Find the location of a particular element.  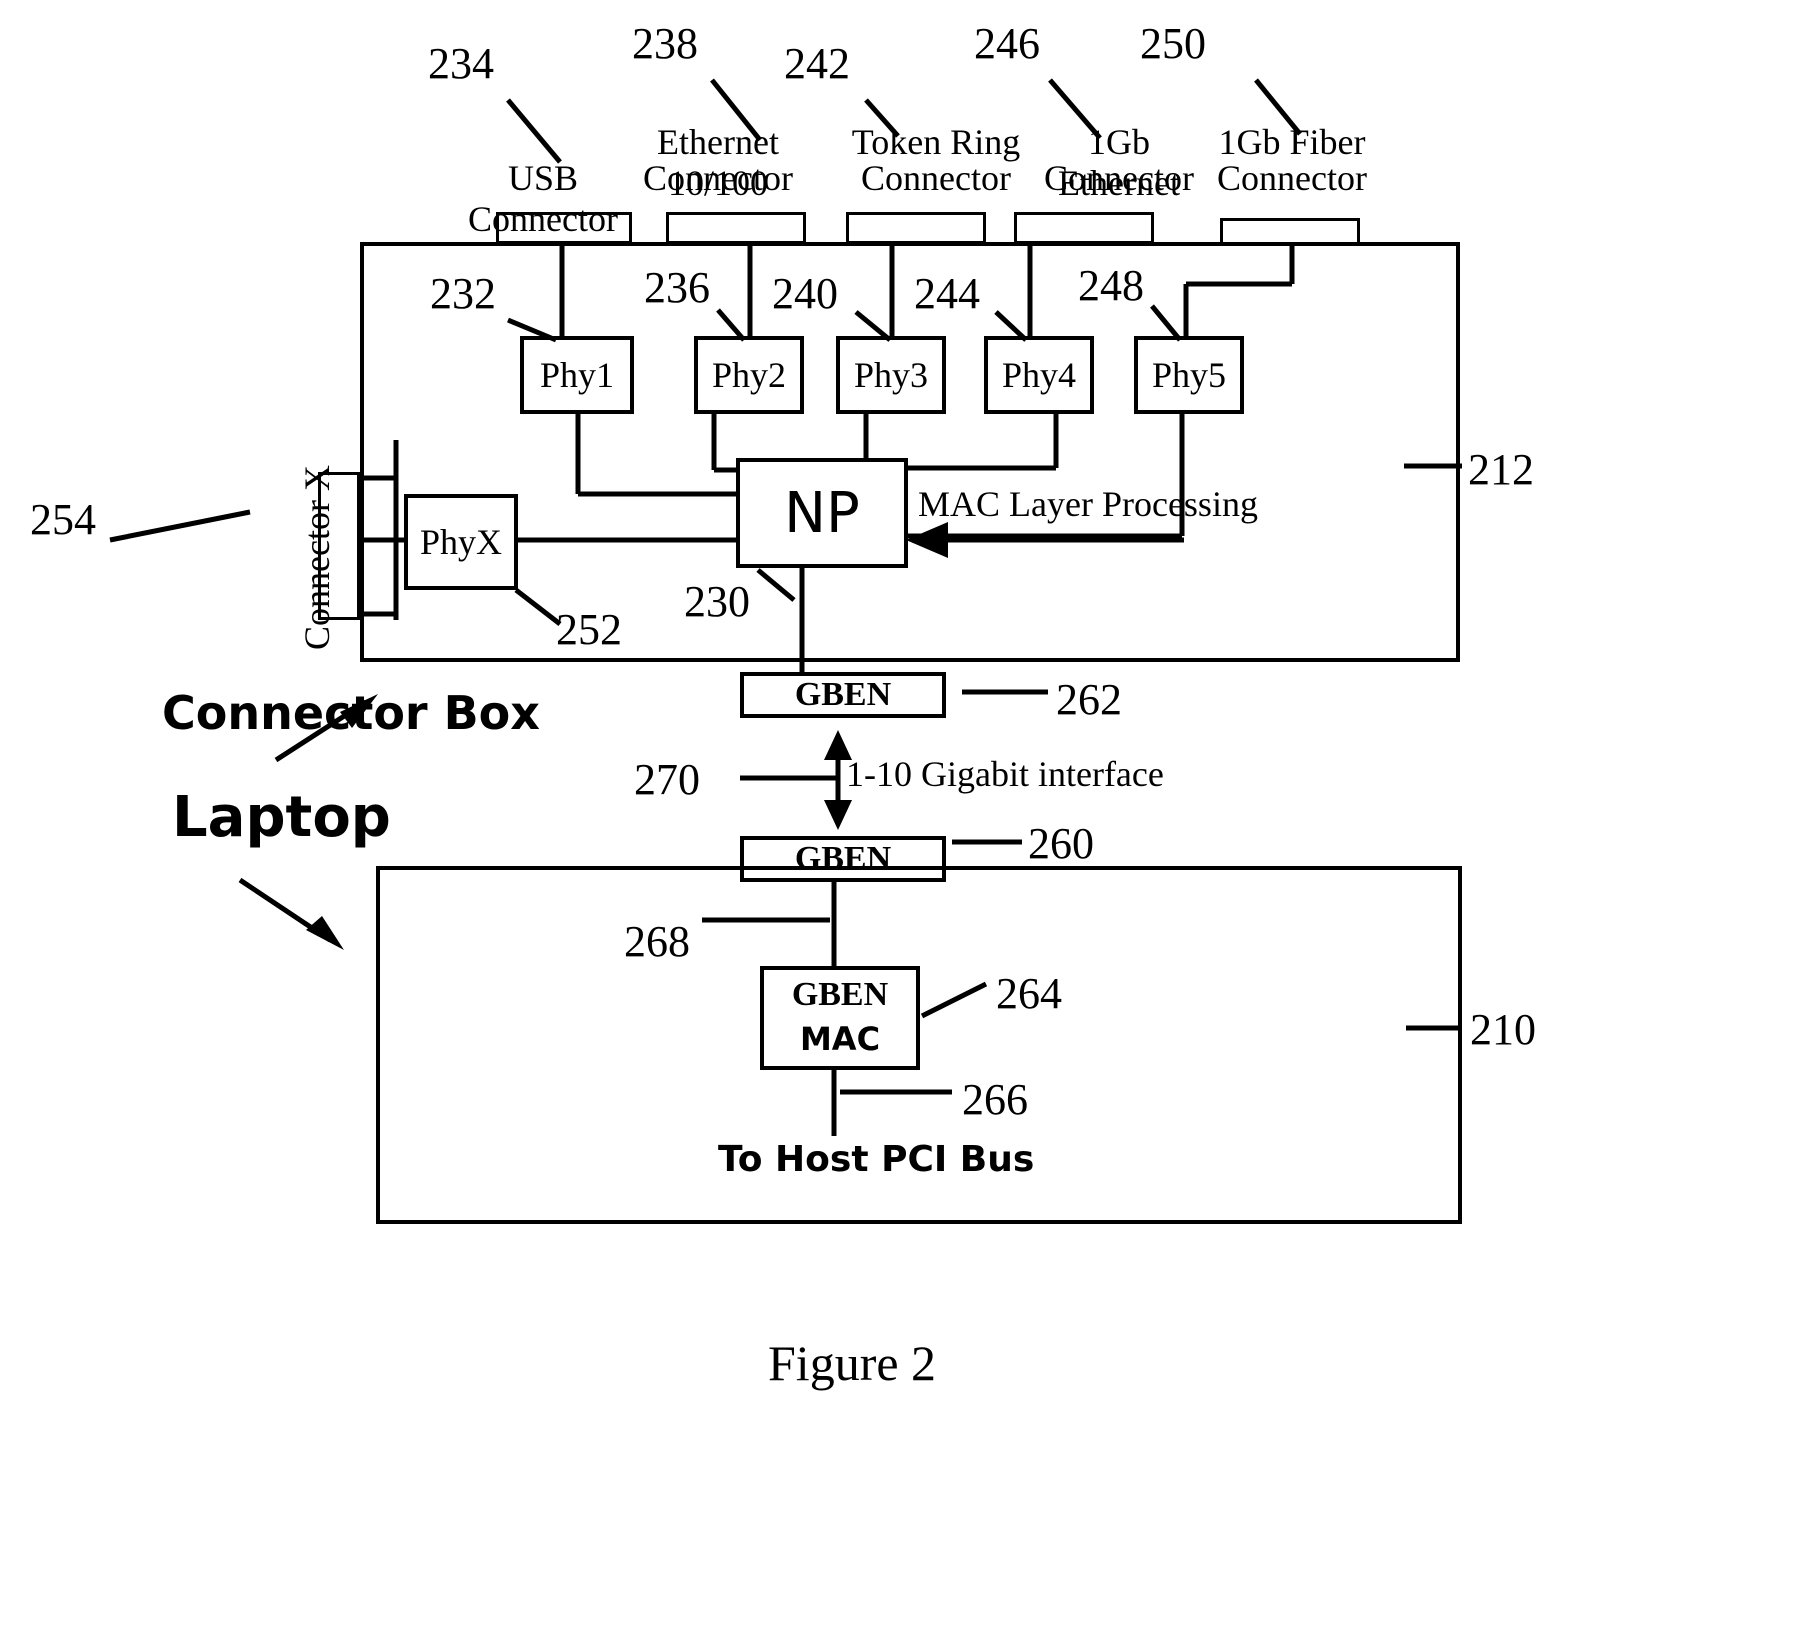

phy1-block: Phy1 is located at coordinates (577, 375).